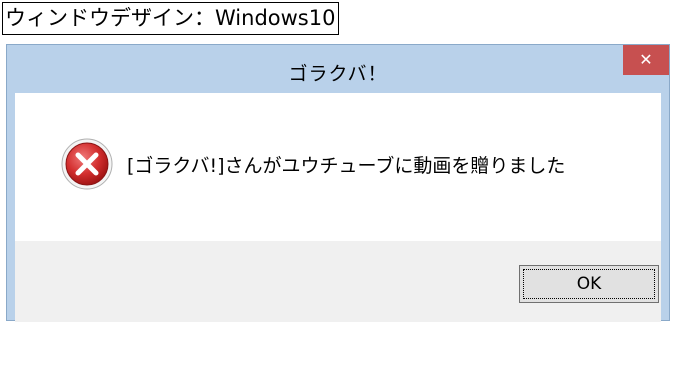 This screenshot has height=368, width=680. What do you see at coordinates (87, 164) in the screenshot?
I see `error-x-icon` at bounding box center [87, 164].